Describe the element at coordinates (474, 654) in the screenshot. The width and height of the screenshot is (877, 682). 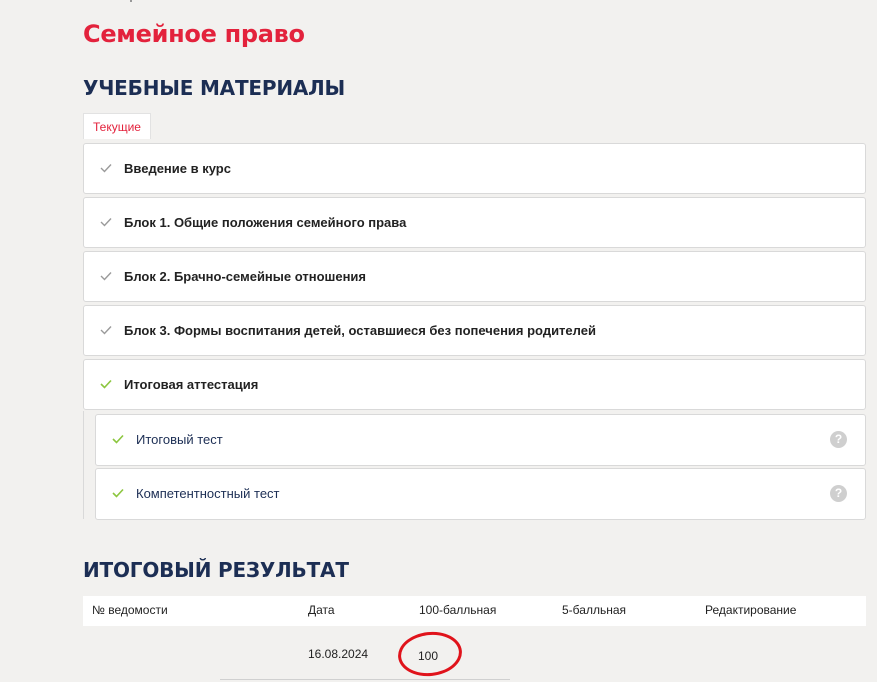
I see `table-row: 16.08.2024 100` at that location.